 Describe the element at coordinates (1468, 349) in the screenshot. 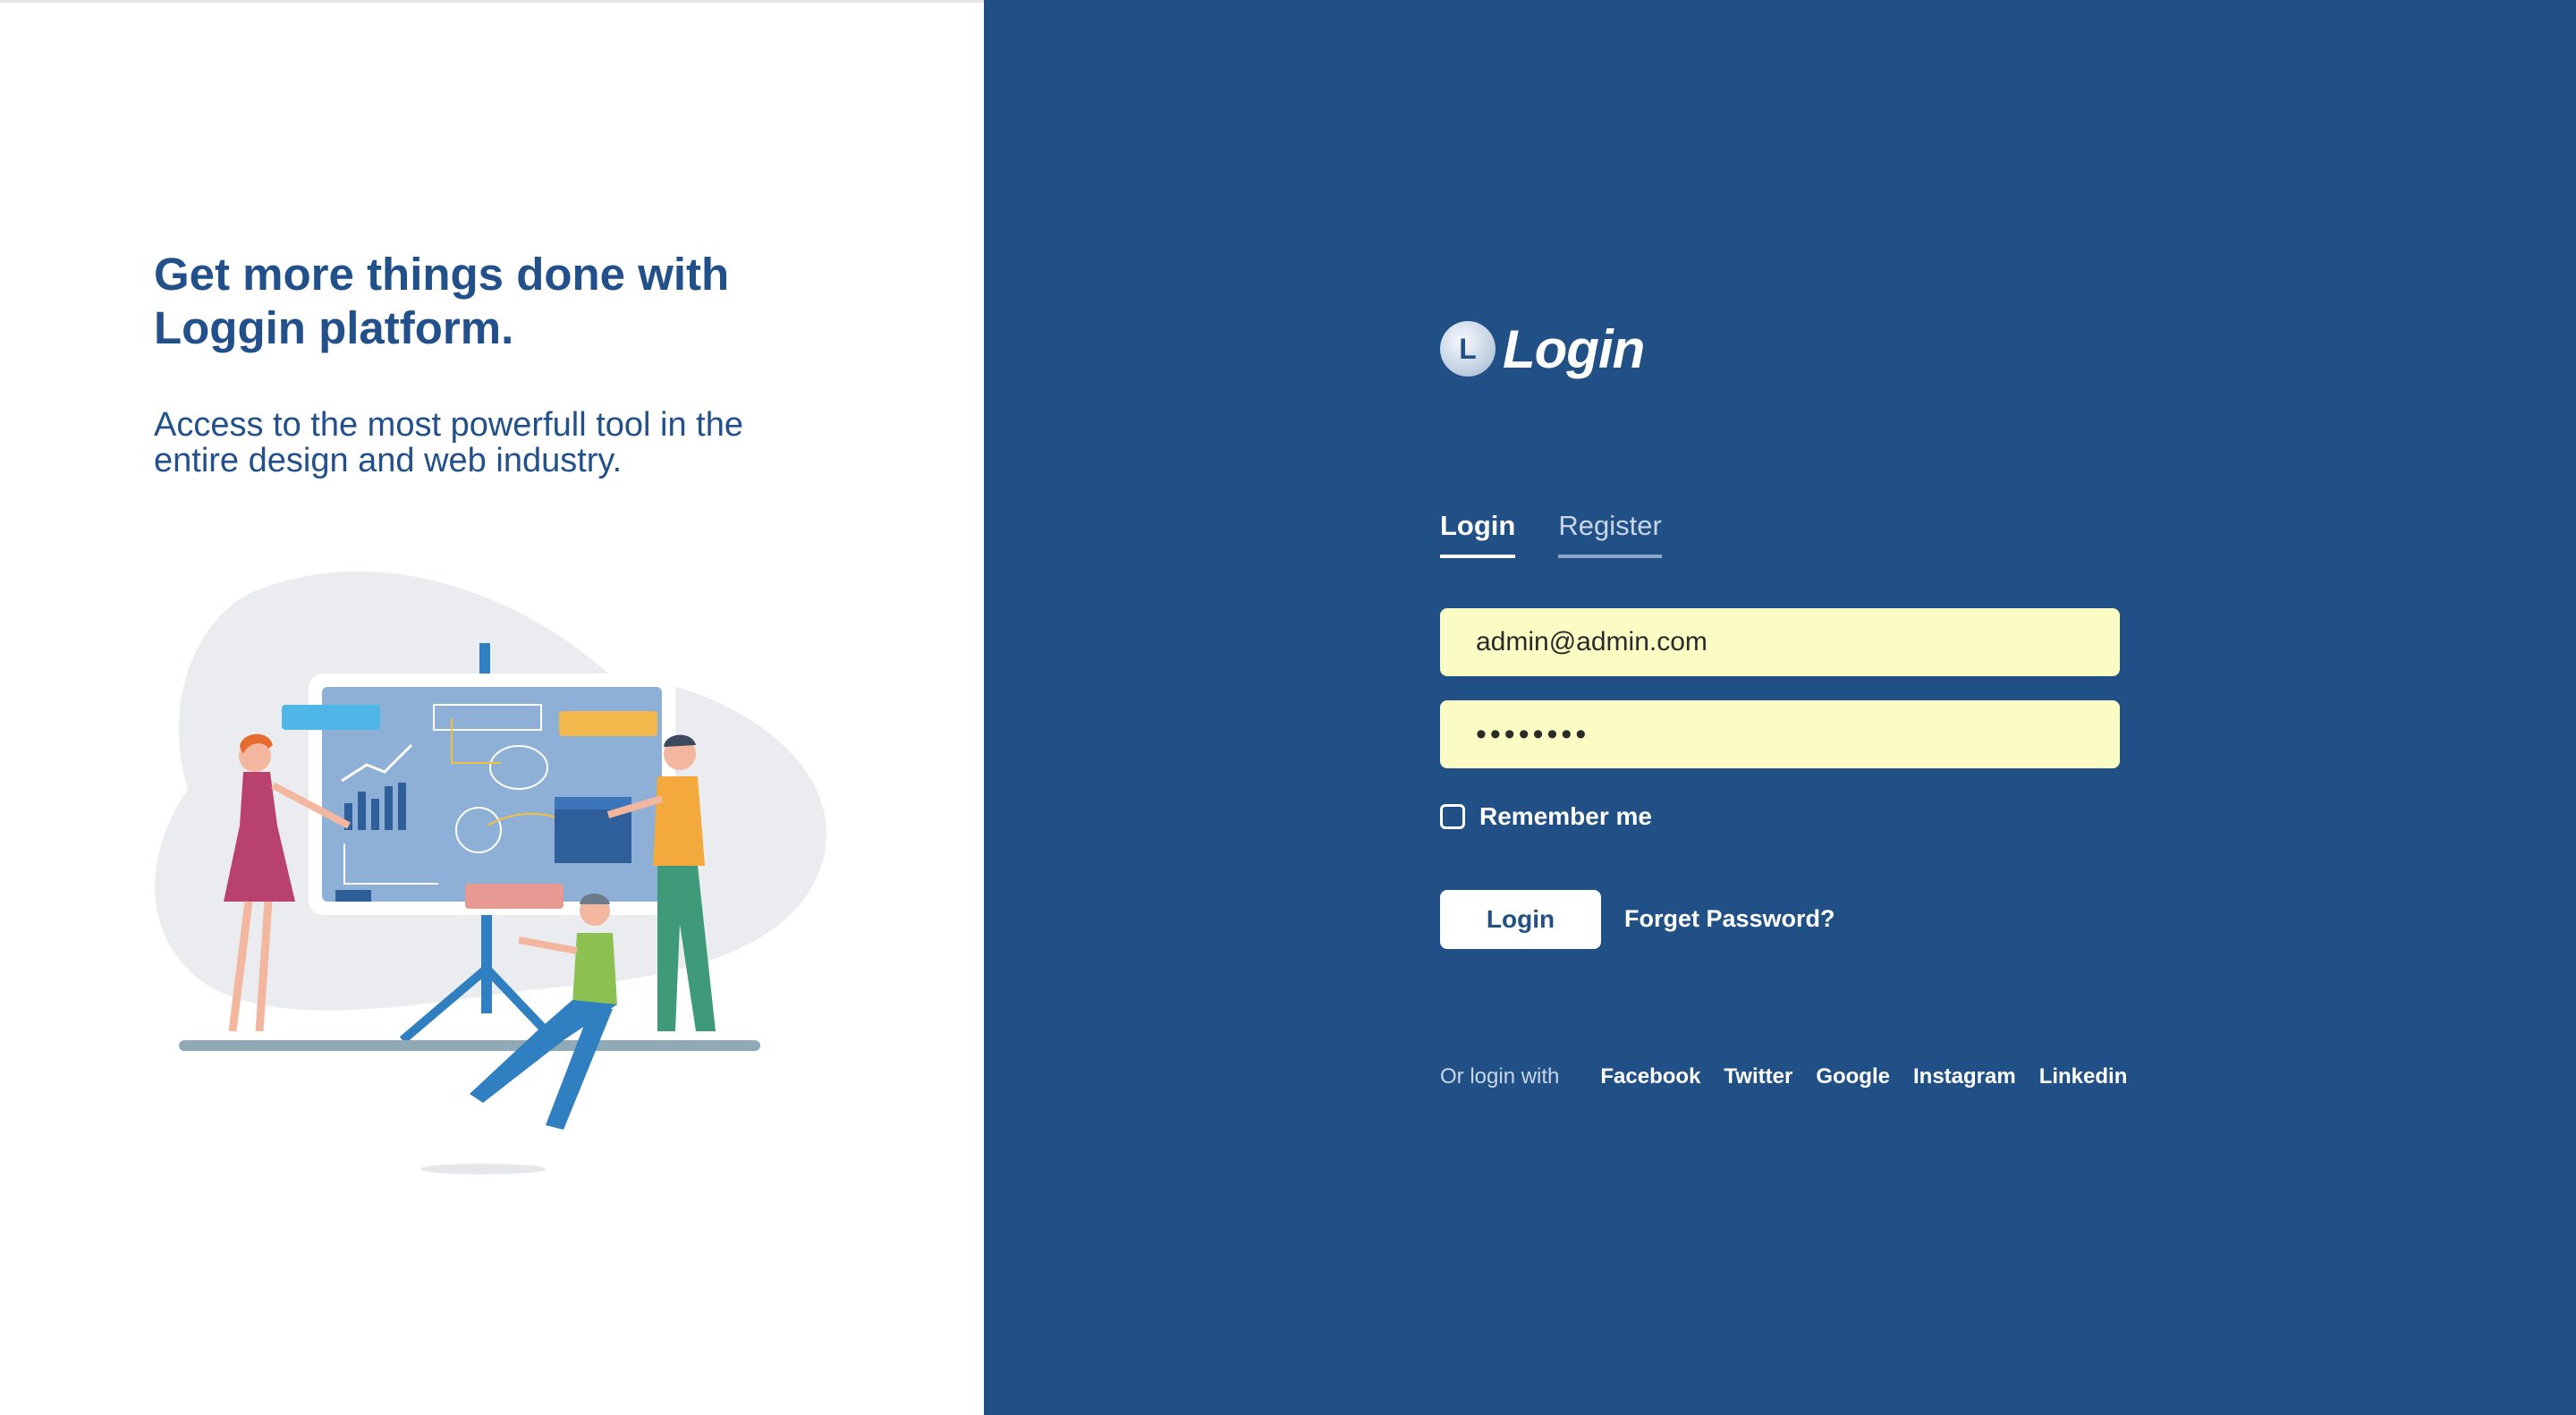

I see `logo-mark-icon: L` at that location.